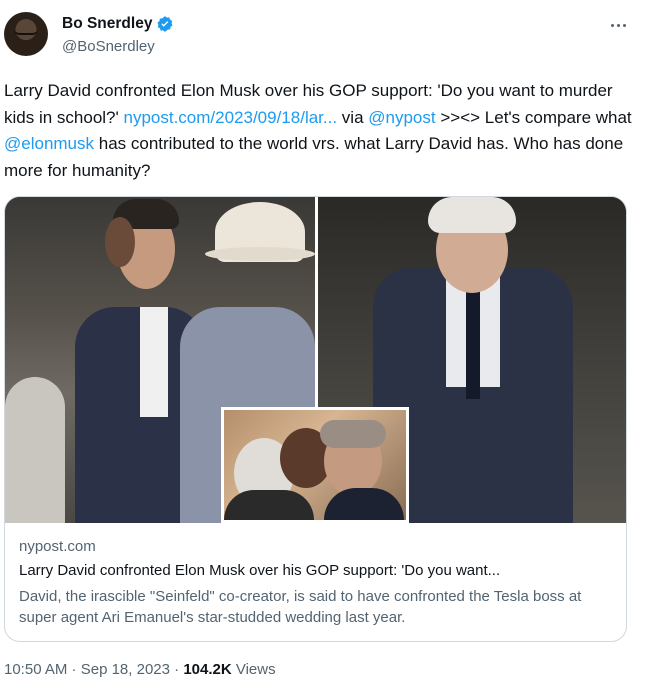  Describe the element at coordinates (533, 117) in the screenshot. I see `tweet-text-segment: >><> Let's compare what` at that location.